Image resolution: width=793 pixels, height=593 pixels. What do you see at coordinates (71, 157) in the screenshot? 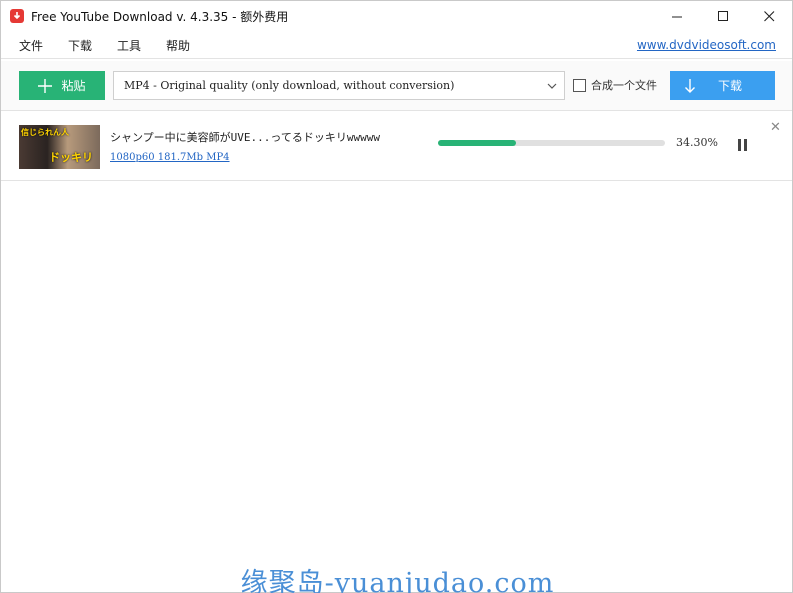
I see `thumbnail-caption-bottom: ドッキリ` at bounding box center [71, 157].